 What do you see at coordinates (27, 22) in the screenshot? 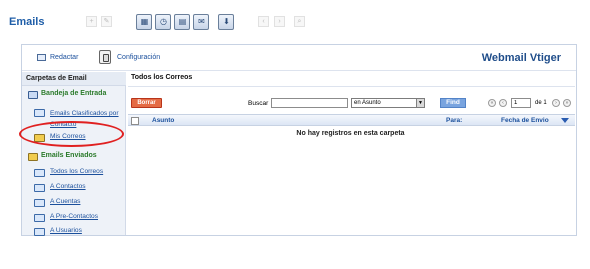
I see `app-title: Emails` at bounding box center [27, 22].